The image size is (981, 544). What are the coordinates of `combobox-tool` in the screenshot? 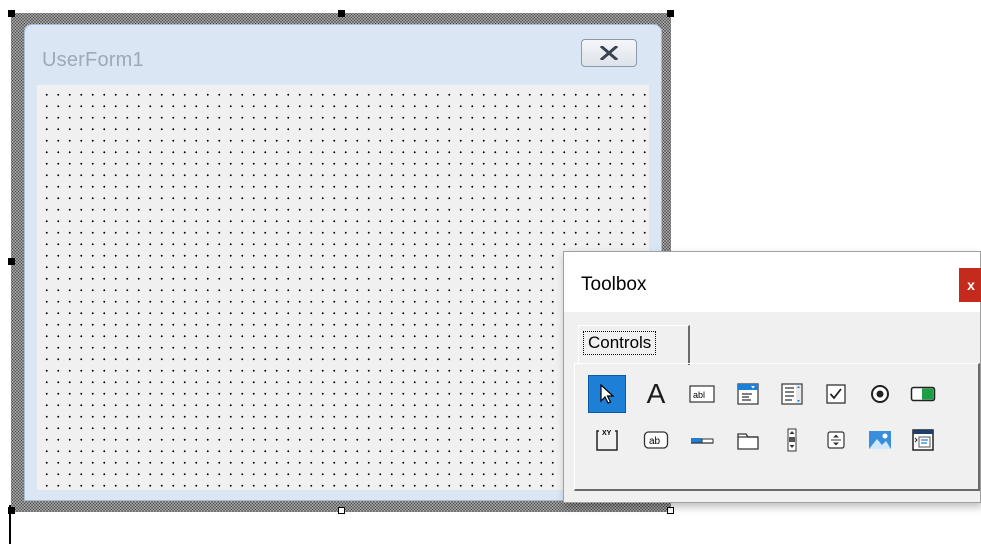 It's located at (748, 394).